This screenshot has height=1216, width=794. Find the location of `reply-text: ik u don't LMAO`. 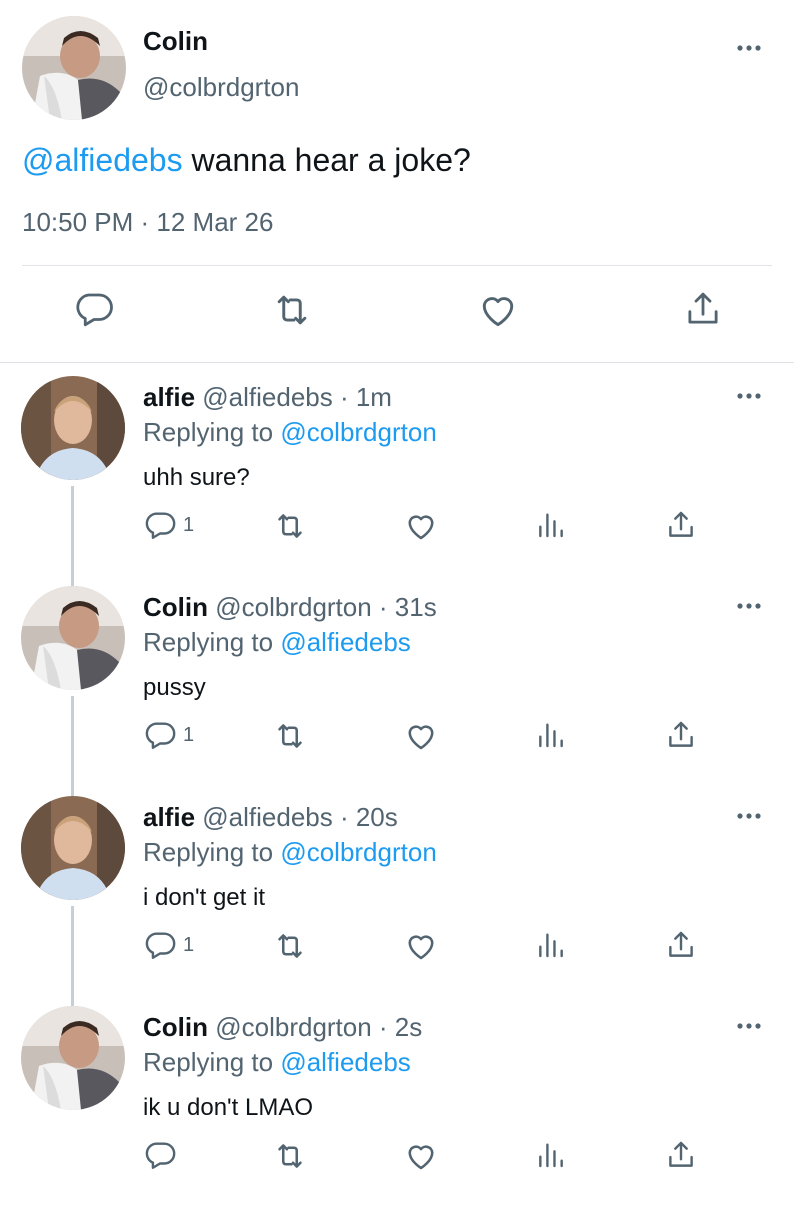

reply-text: ik u don't LMAO is located at coordinates (228, 1107).